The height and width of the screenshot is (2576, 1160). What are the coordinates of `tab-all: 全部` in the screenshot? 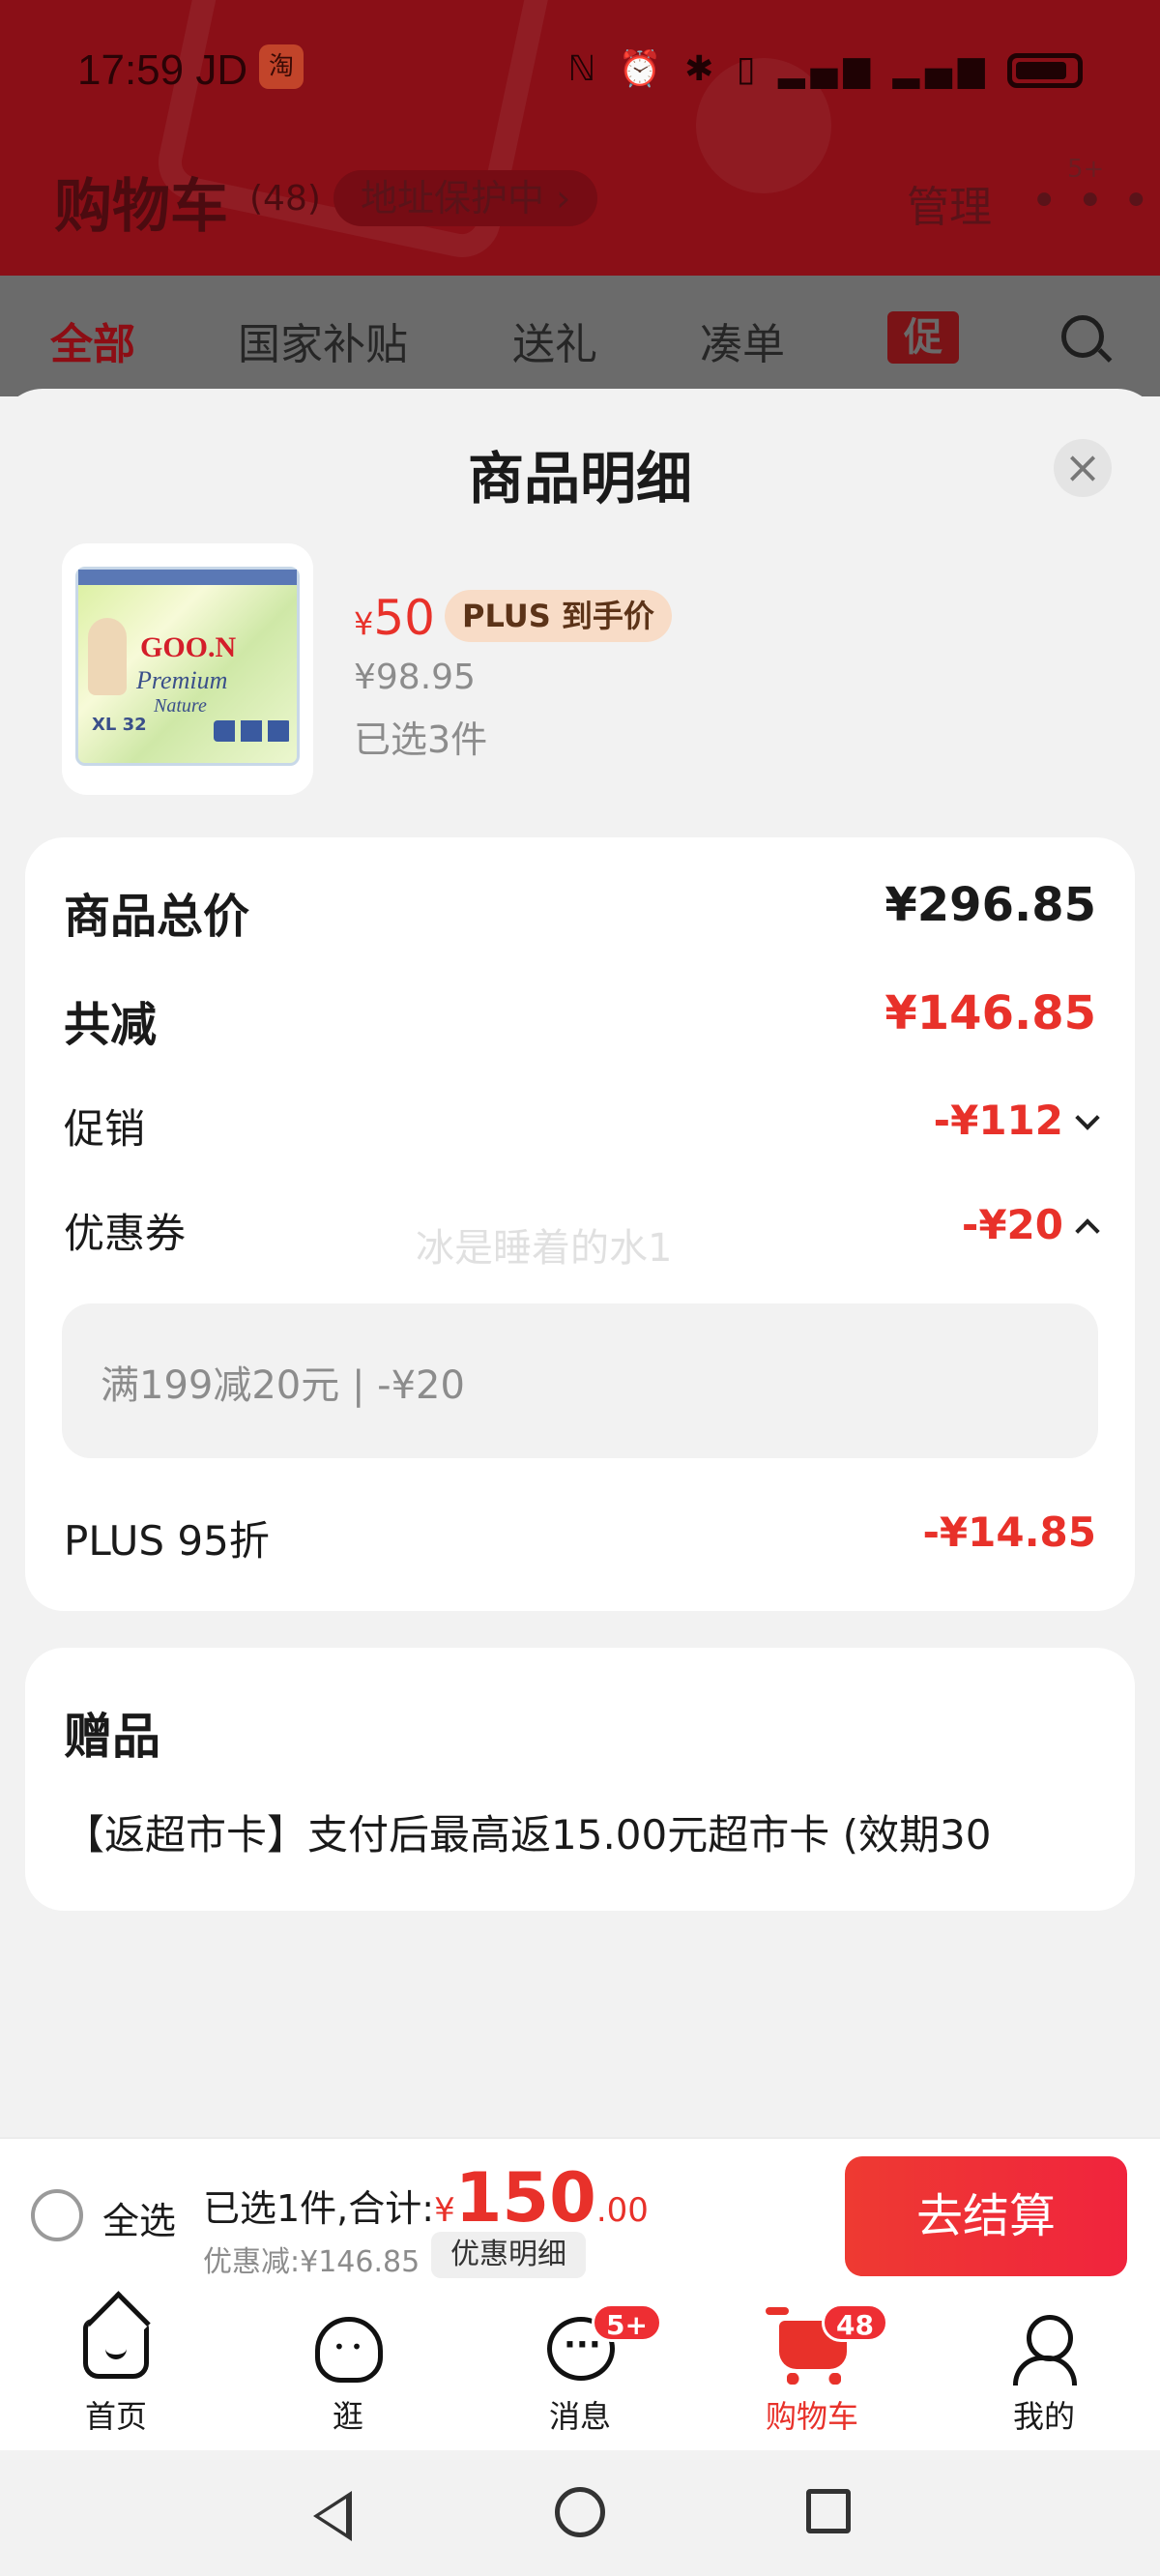 It's located at (92, 340).